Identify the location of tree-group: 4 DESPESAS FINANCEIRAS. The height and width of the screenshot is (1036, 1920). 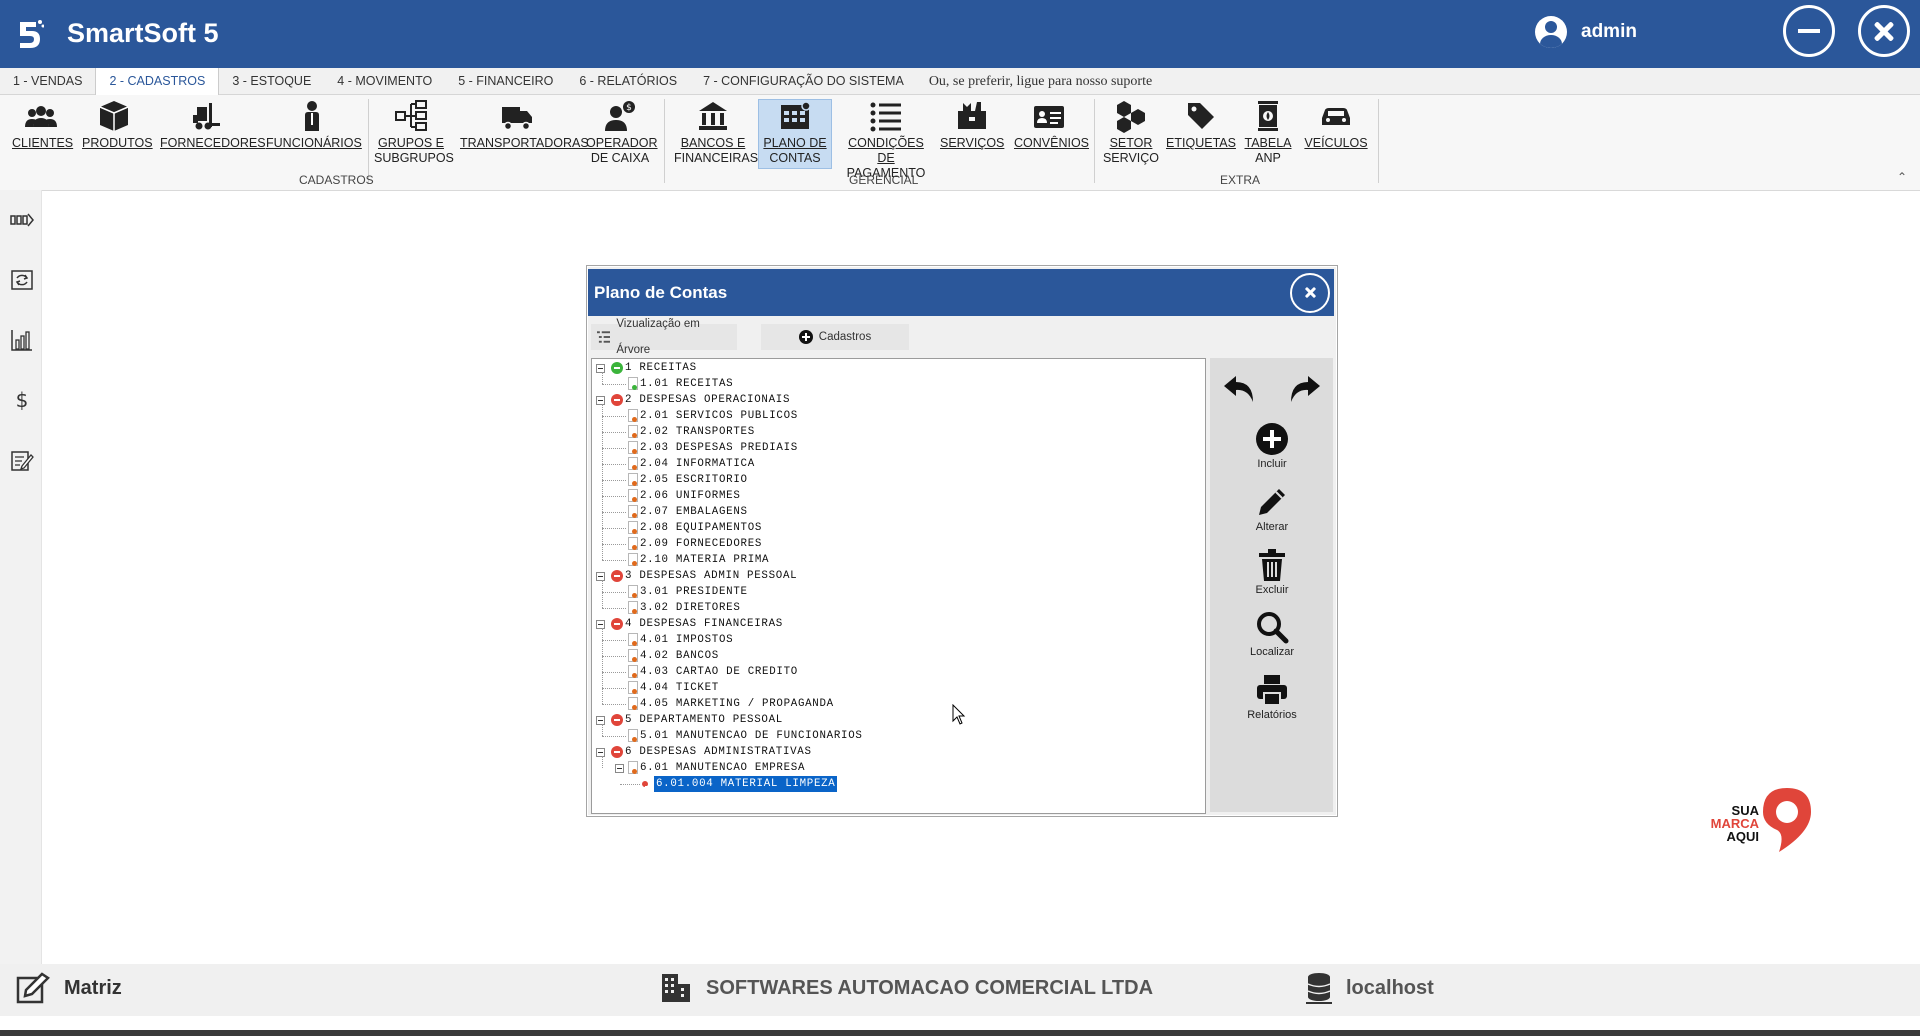
(897, 624).